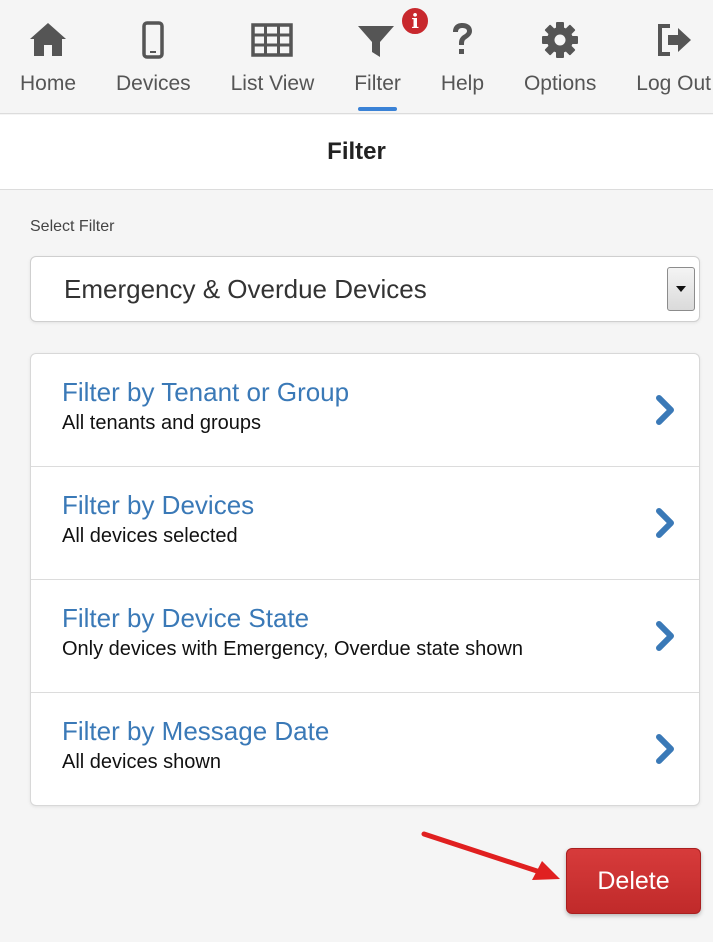 The height and width of the screenshot is (942, 713). What do you see at coordinates (560, 40) in the screenshot?
I see `gear-icon` at bounding box center [560, 40].